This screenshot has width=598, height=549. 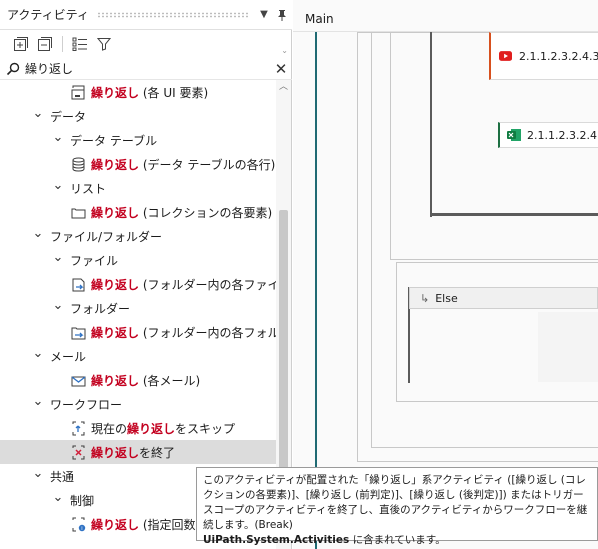 What do you see at coordinates (514, 135) in the screenshot?
I see `excel-icon` at bounding box center [514, 135].